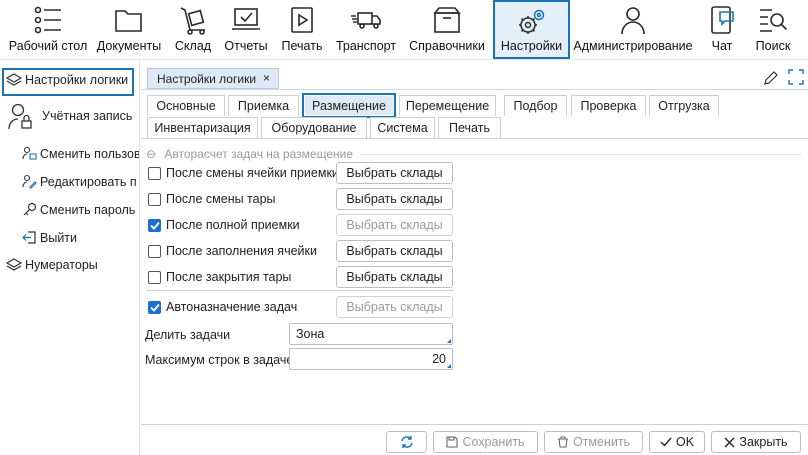 The width and height of the screenshot is (808, 455). I want to click on toolbar-references: Справочники, so click(447, 30).